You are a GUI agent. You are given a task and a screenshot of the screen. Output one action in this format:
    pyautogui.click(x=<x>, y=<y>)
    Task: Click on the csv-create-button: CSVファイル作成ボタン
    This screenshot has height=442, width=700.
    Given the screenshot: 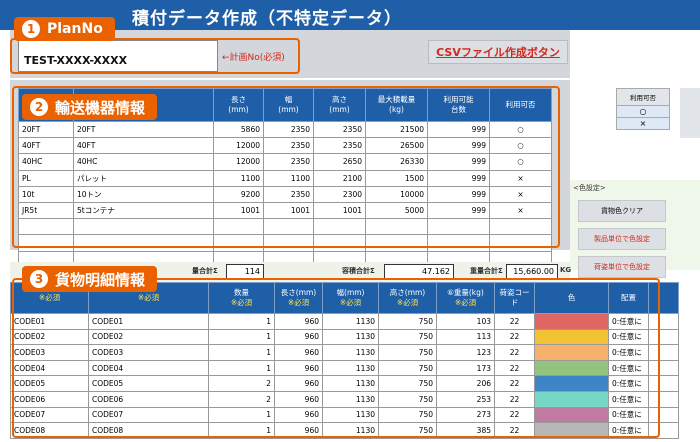 What is the action you would take?
    pyautogui.click(x=498, y=52)
    